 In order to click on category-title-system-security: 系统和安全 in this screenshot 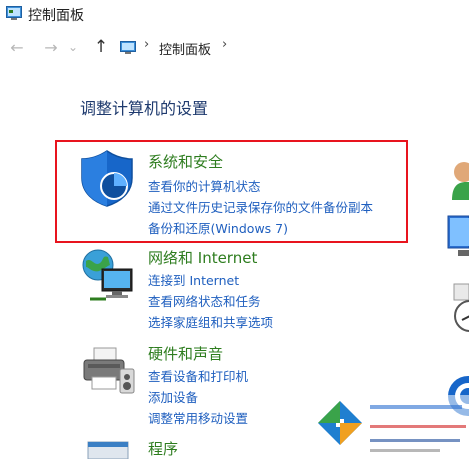, I will do `click(185, 161)`.